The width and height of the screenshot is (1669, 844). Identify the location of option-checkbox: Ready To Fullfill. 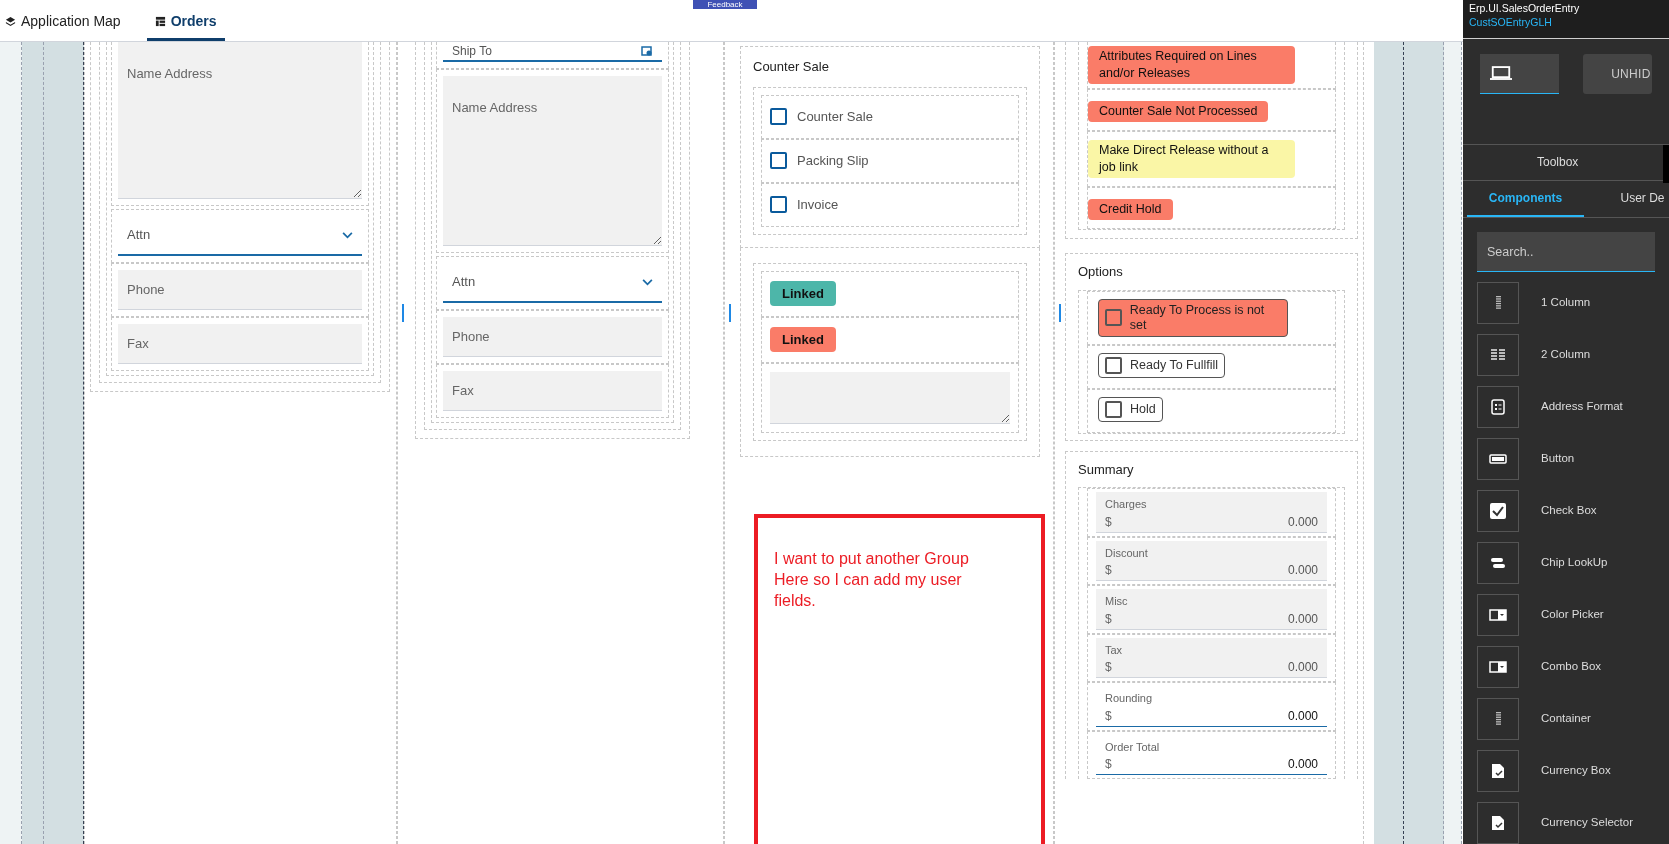
(1161, 365).